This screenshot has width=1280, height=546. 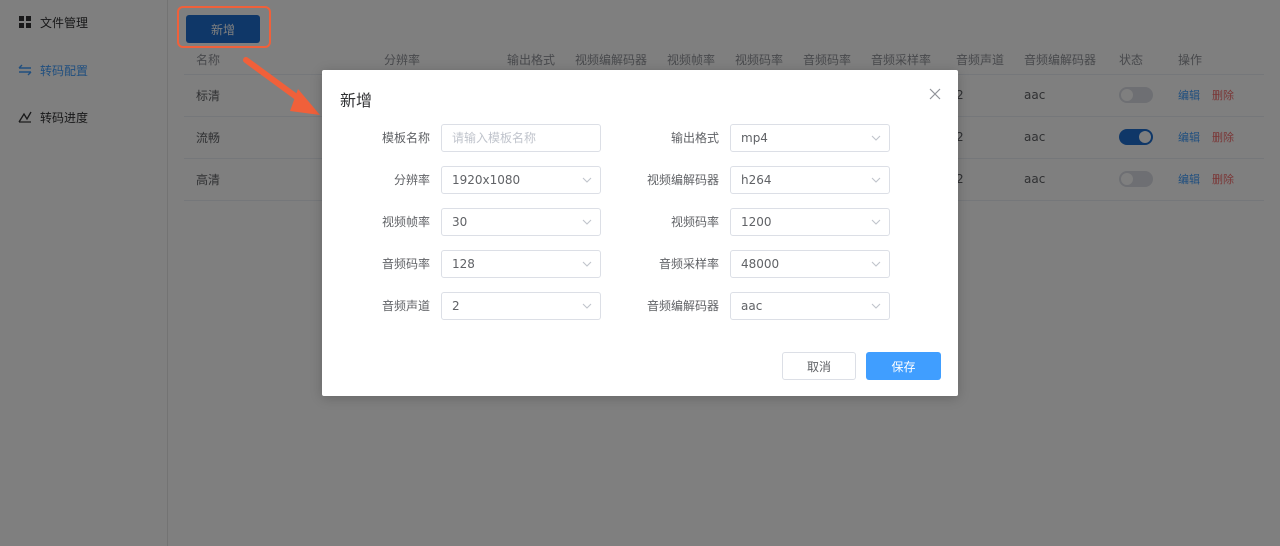 What do you see at coordinates (694, 222) in the screenshot?
I see `video-bitrate-label: 视频码率` at bounding box center [694, 222].